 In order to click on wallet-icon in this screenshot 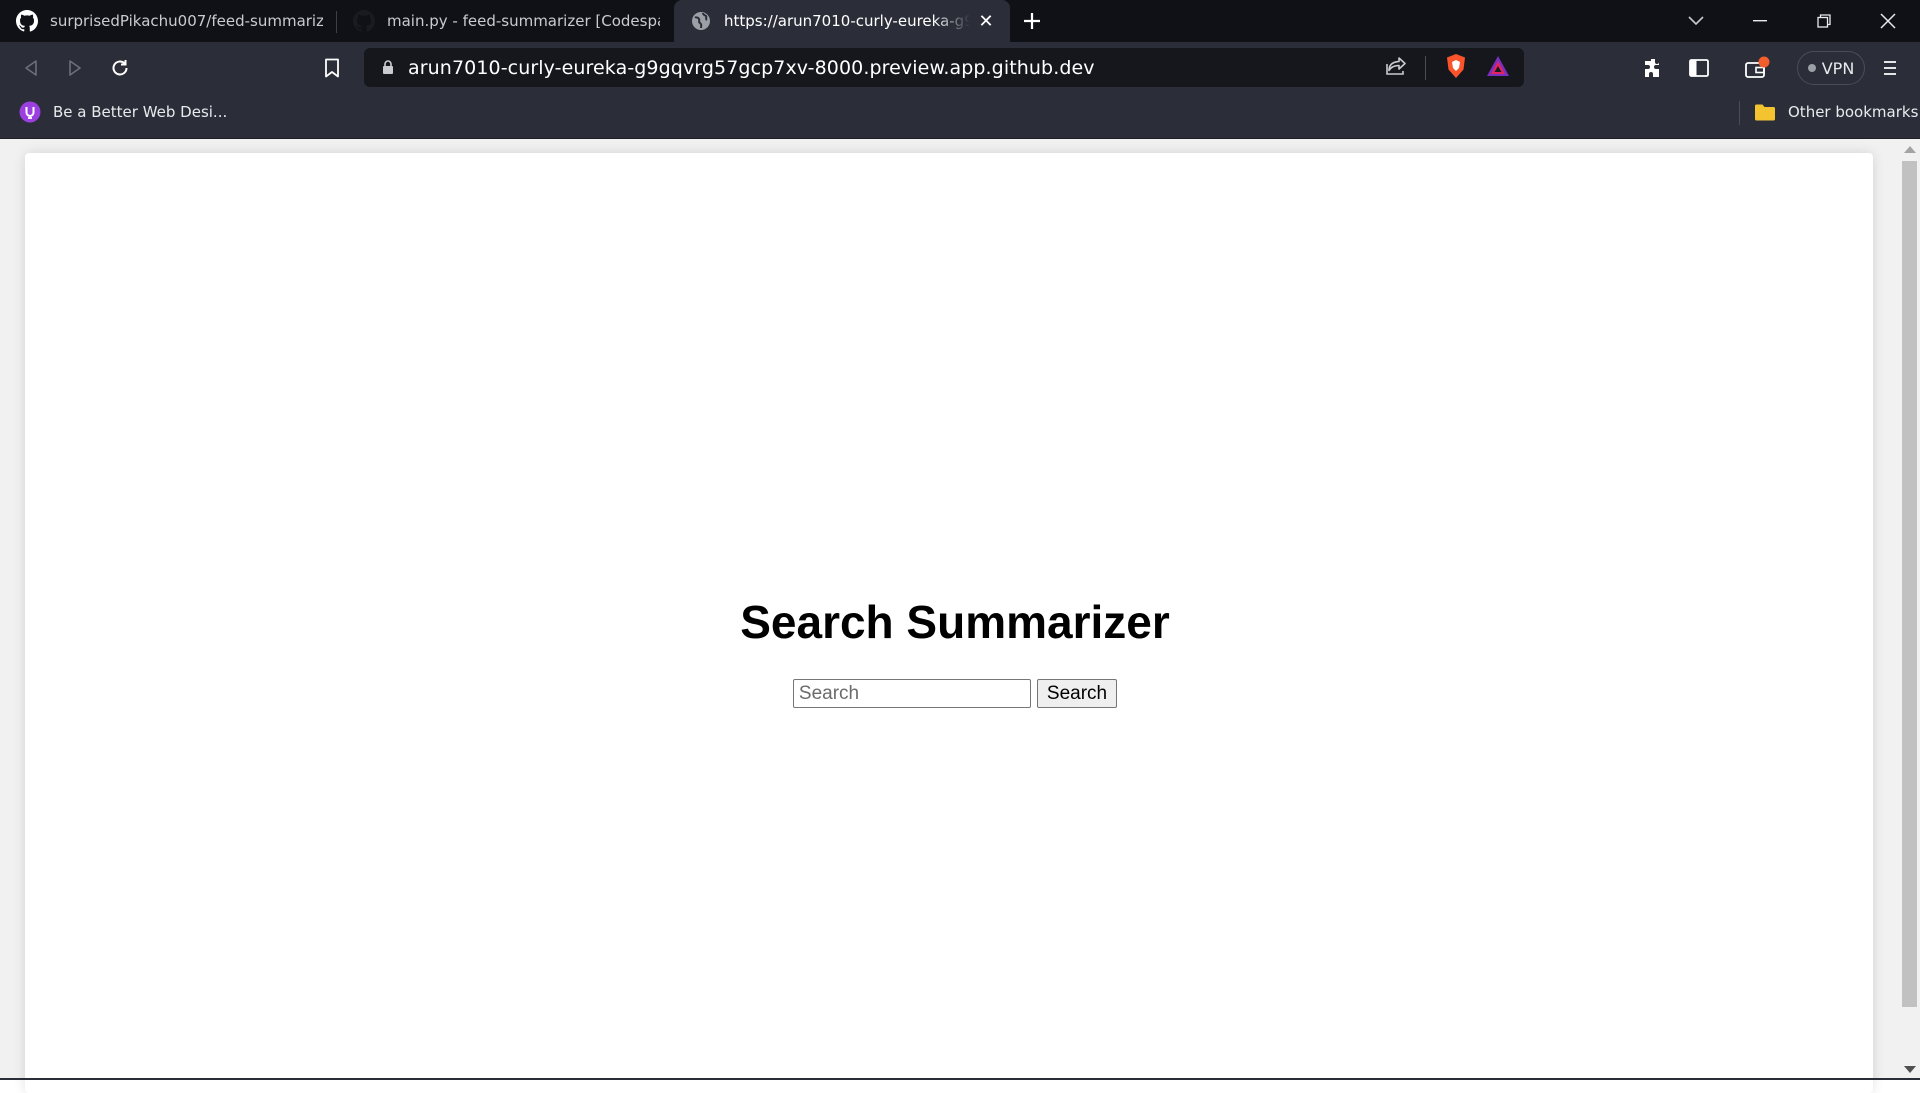, I will do `click(1757, 67)`.